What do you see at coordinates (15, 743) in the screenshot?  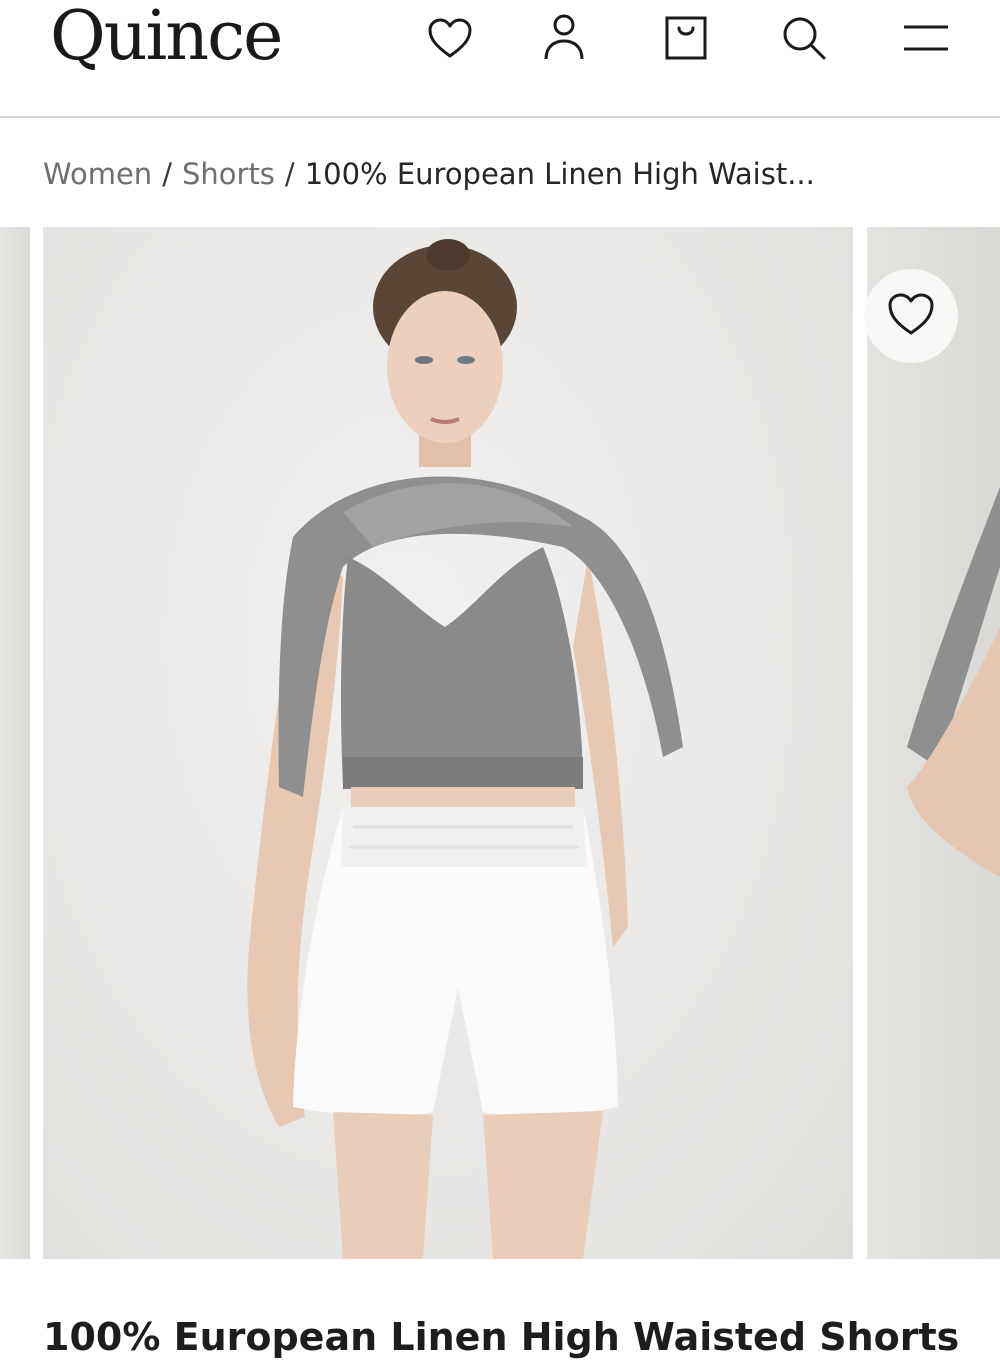 I see `previous-image-peek` at bounding box center [15, 743].